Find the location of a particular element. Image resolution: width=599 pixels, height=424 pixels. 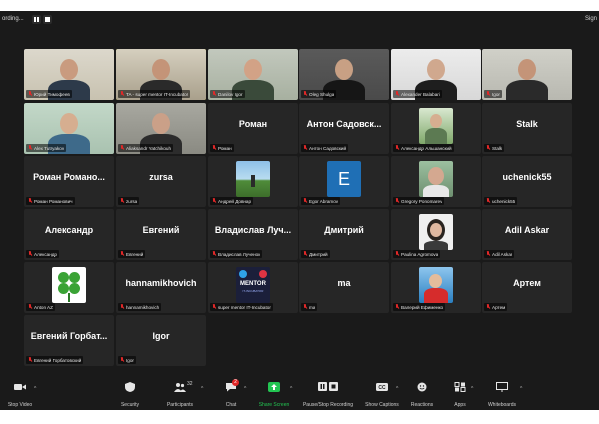

participant-name-tag: TA - super mentor IT-Incubator is located at coordinates (154, 94).